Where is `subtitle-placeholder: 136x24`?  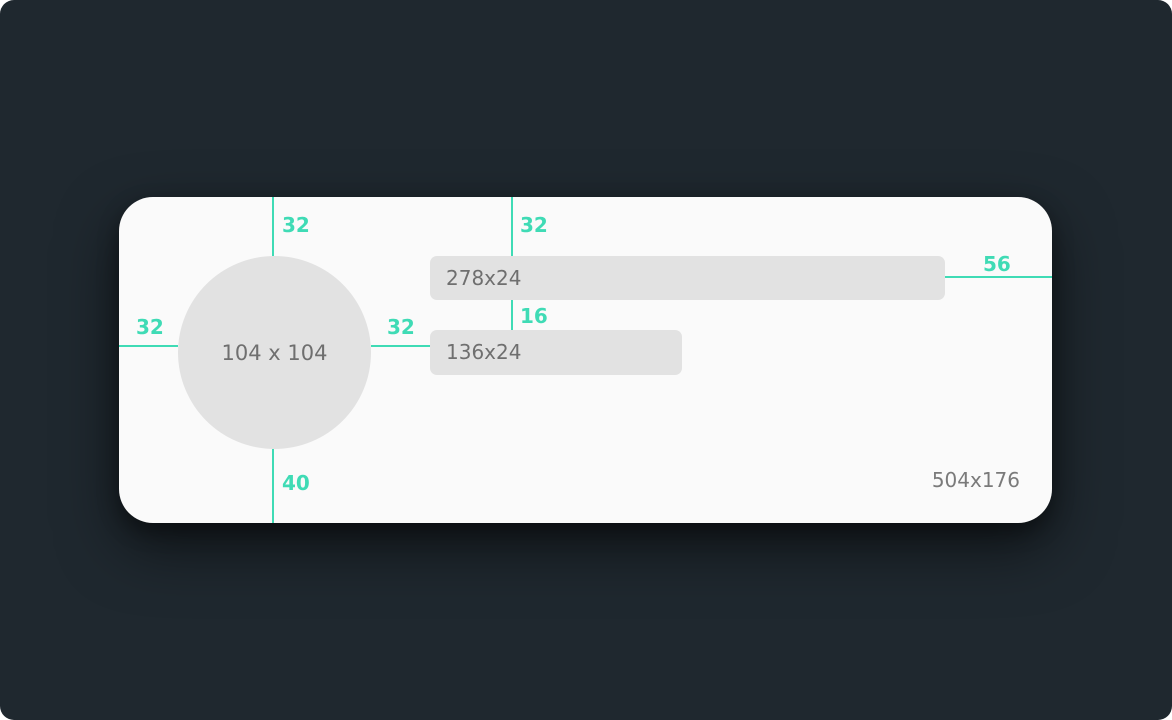
subtitle-placeholder: 136x24 is located at coordinates (556, 352).